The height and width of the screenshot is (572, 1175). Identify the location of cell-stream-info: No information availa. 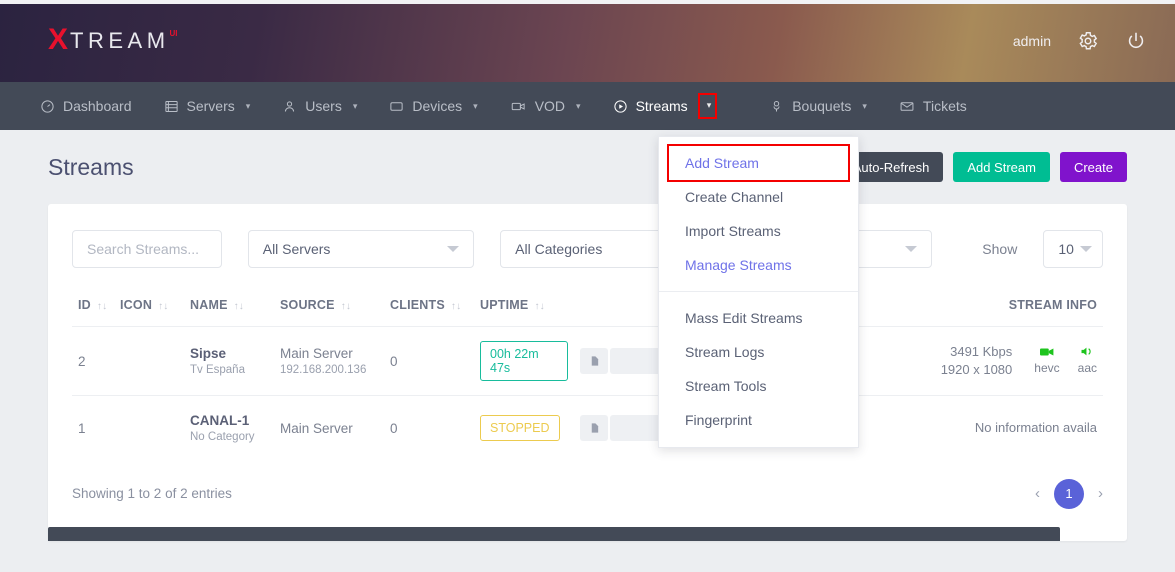
(988, 428).